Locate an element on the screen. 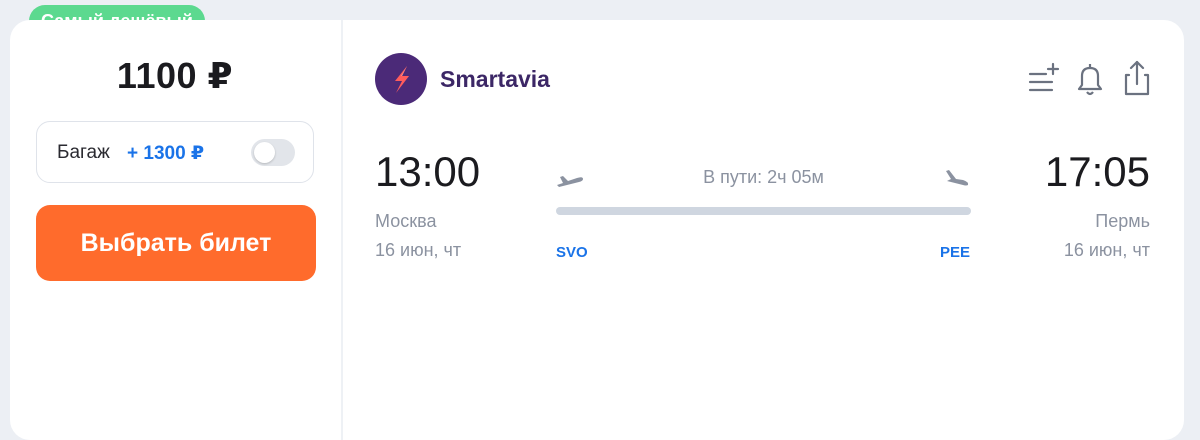  departure-iata: SVO is located at coordinates (572, 252).